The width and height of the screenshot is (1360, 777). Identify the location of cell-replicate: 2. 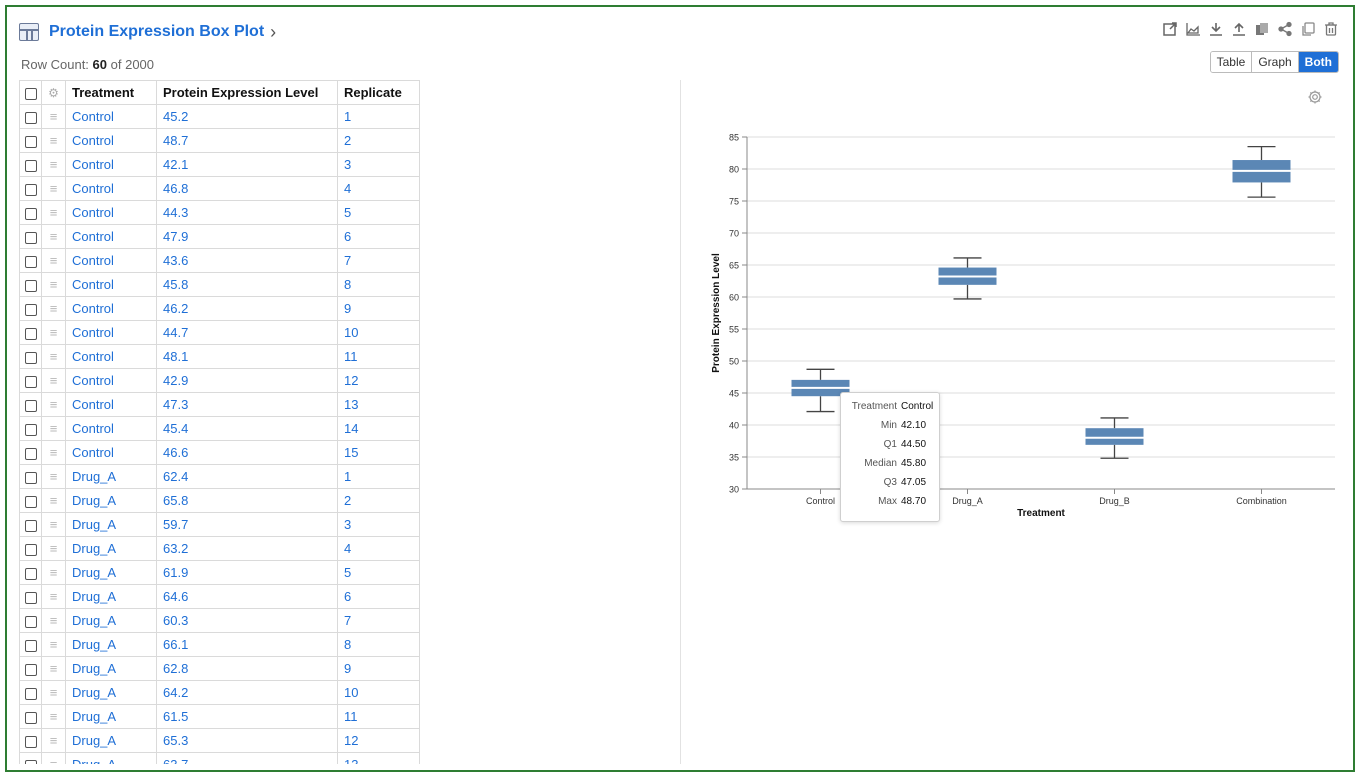
(378, 500).